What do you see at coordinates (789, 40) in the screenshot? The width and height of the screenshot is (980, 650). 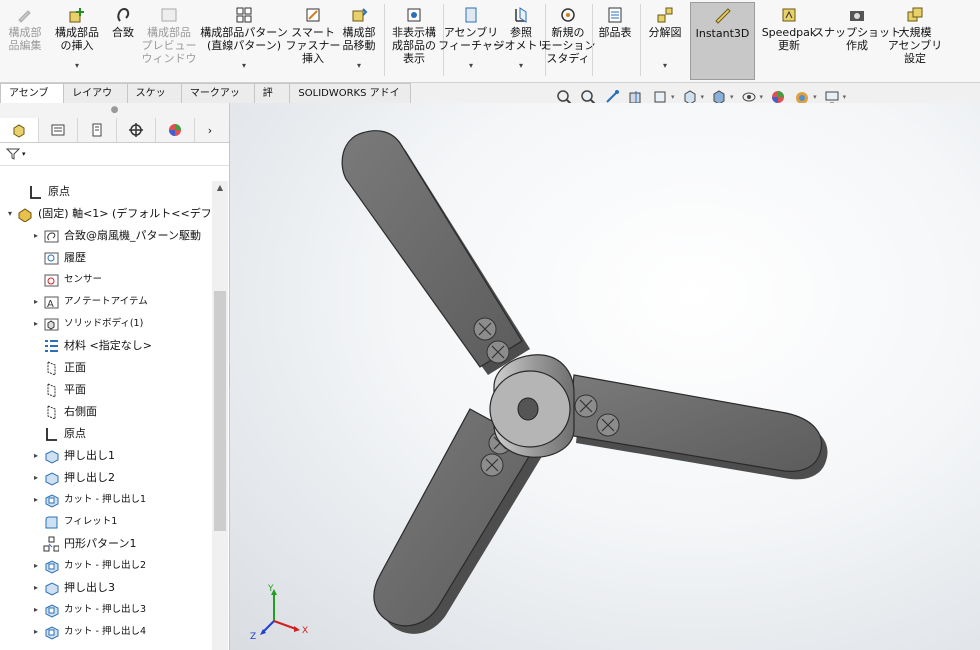 I see `speedpak-update-button: Speedpak 更新` at bounding box center [789, 40].